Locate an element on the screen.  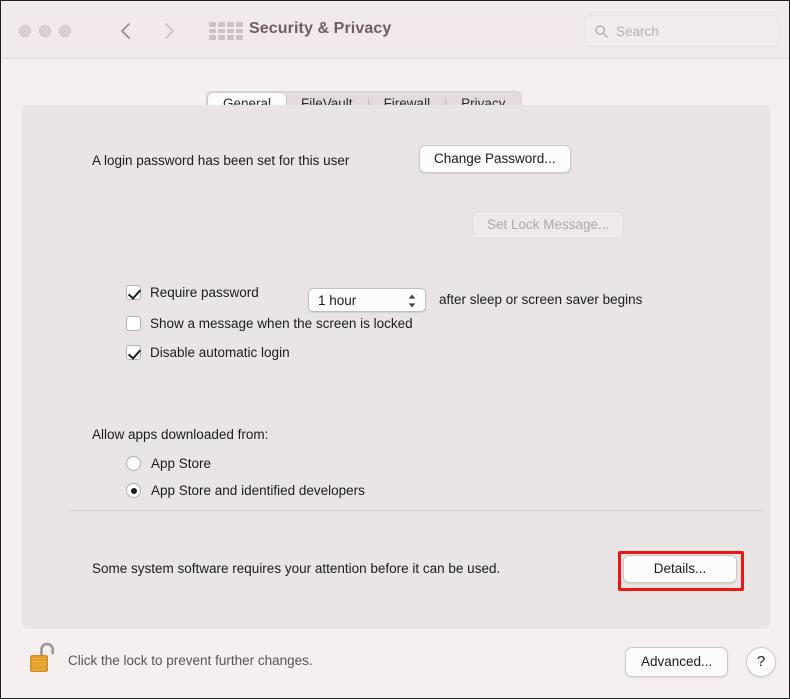
show-lock-message-row: Show a message when the screen is locked is located at coordinates (269, 323).